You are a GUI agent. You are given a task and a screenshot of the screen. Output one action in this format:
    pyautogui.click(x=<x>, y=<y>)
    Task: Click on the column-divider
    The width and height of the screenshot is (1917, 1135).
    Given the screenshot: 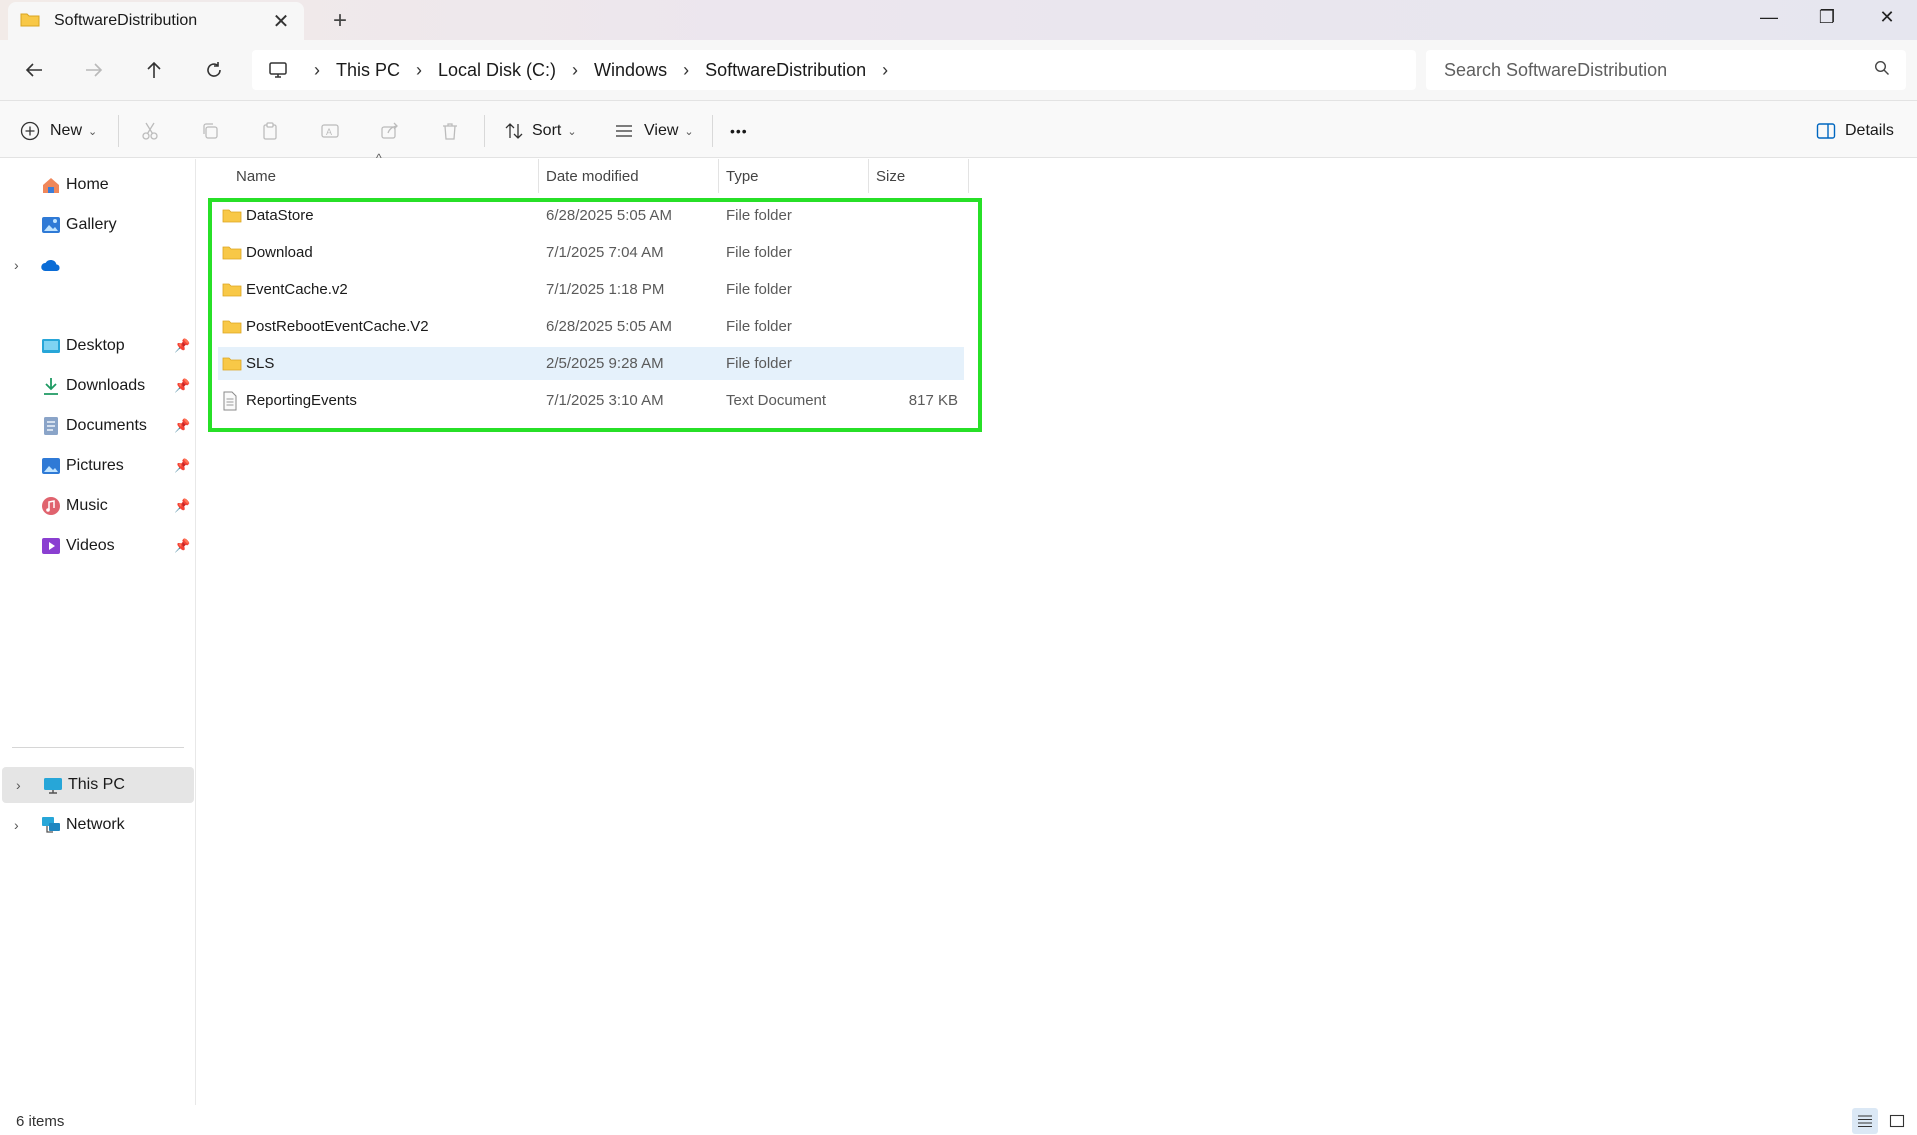 What is the action you would take?
    pyautogui.click(x=968, y=176)
    